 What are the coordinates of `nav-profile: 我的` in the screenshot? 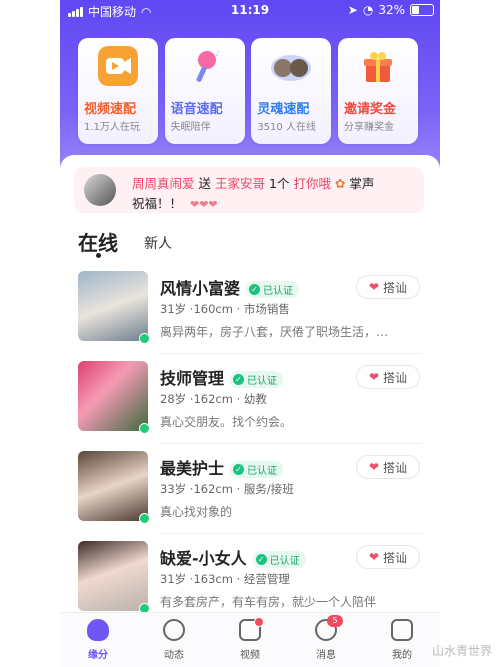 It's located at (402, 640).